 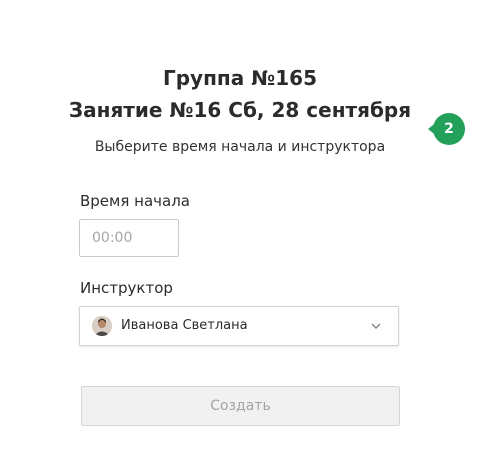 I want to click on instructor-selected-value: Иванова Светлана, so click(x=184, y=325).